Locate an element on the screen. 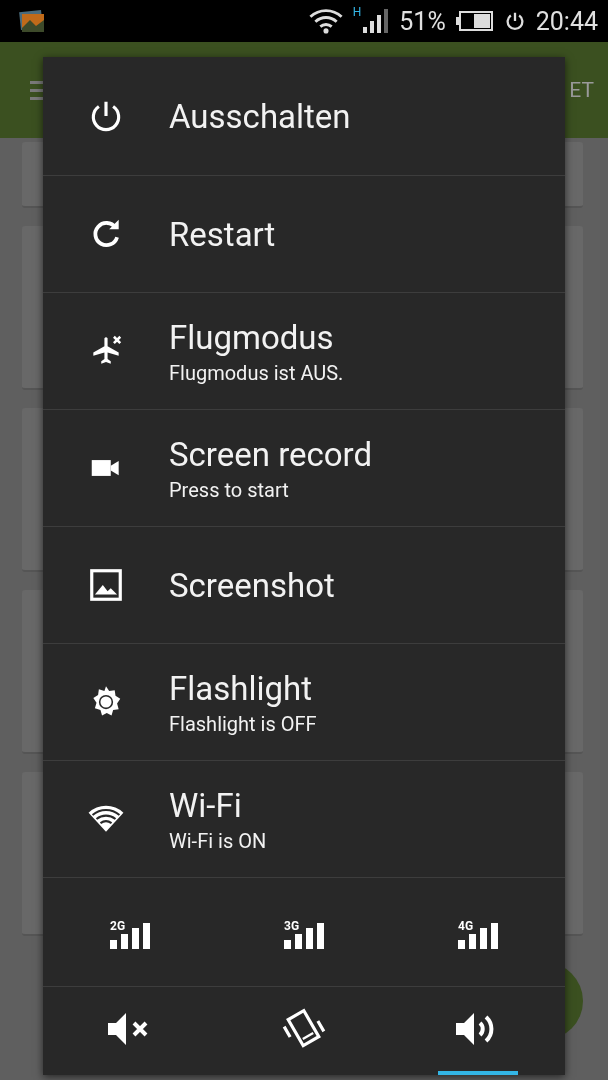 This screenshot has height=1080, width=608. menu-item: Screenshot is located at coordinates (304, 585).